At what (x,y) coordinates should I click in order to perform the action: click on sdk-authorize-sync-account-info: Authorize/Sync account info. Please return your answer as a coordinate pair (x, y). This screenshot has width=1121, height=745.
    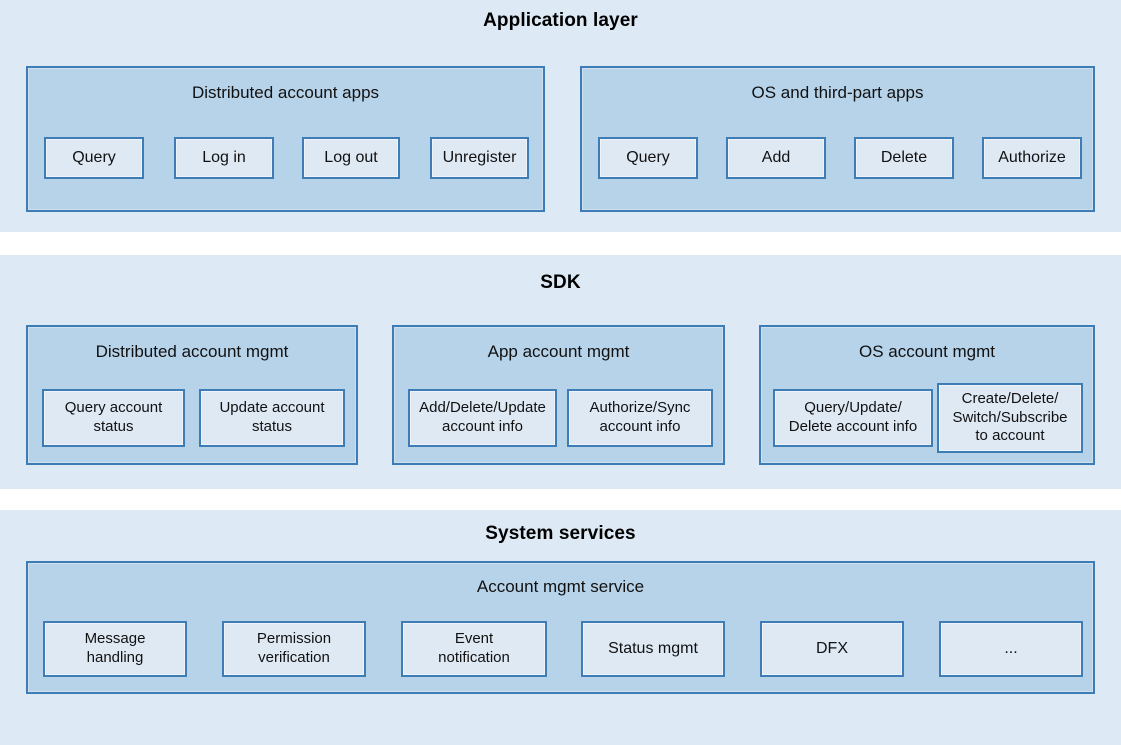
    Looking at the image, I should click on (640, 418).